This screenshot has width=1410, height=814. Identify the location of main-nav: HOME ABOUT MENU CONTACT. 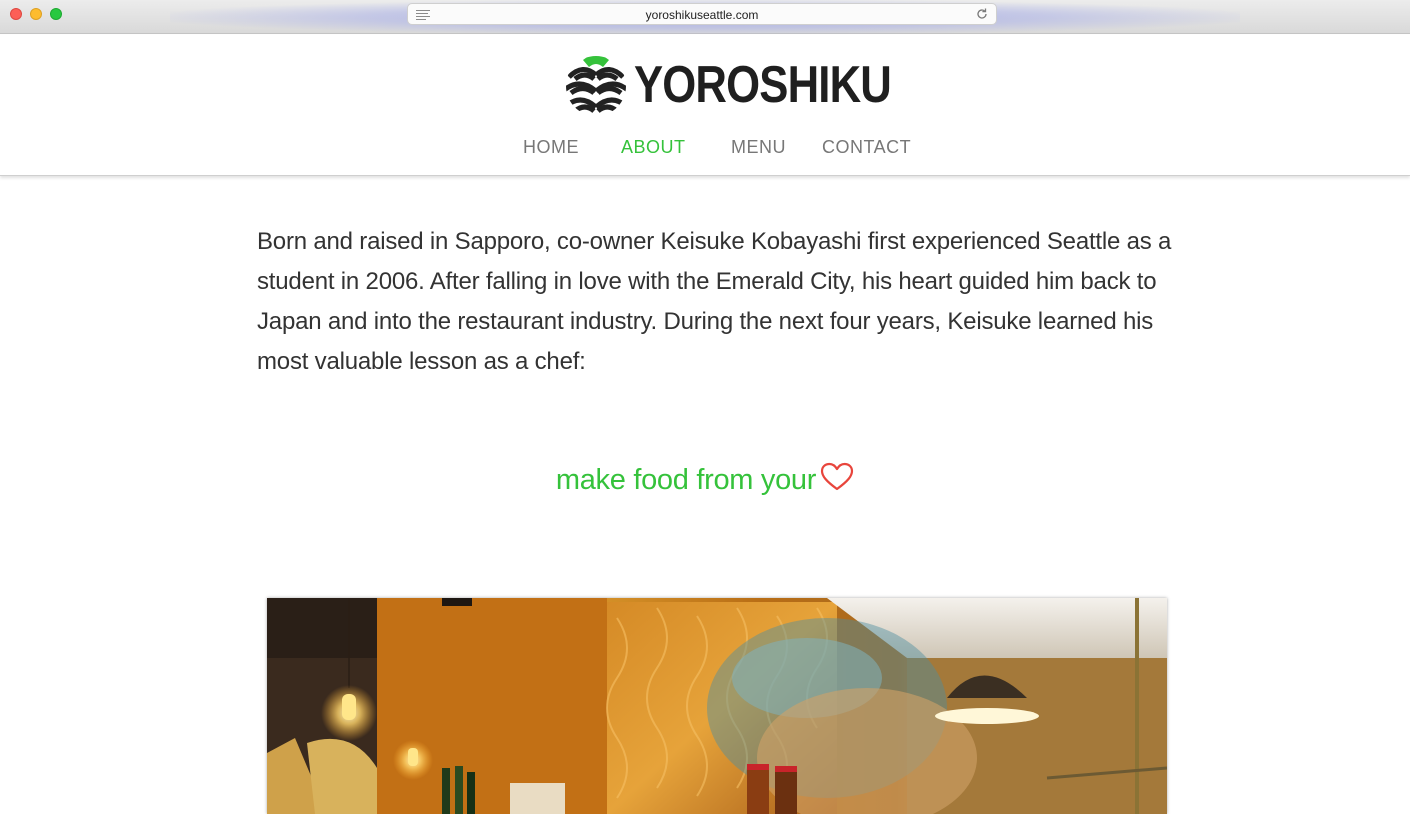
(705, 149).